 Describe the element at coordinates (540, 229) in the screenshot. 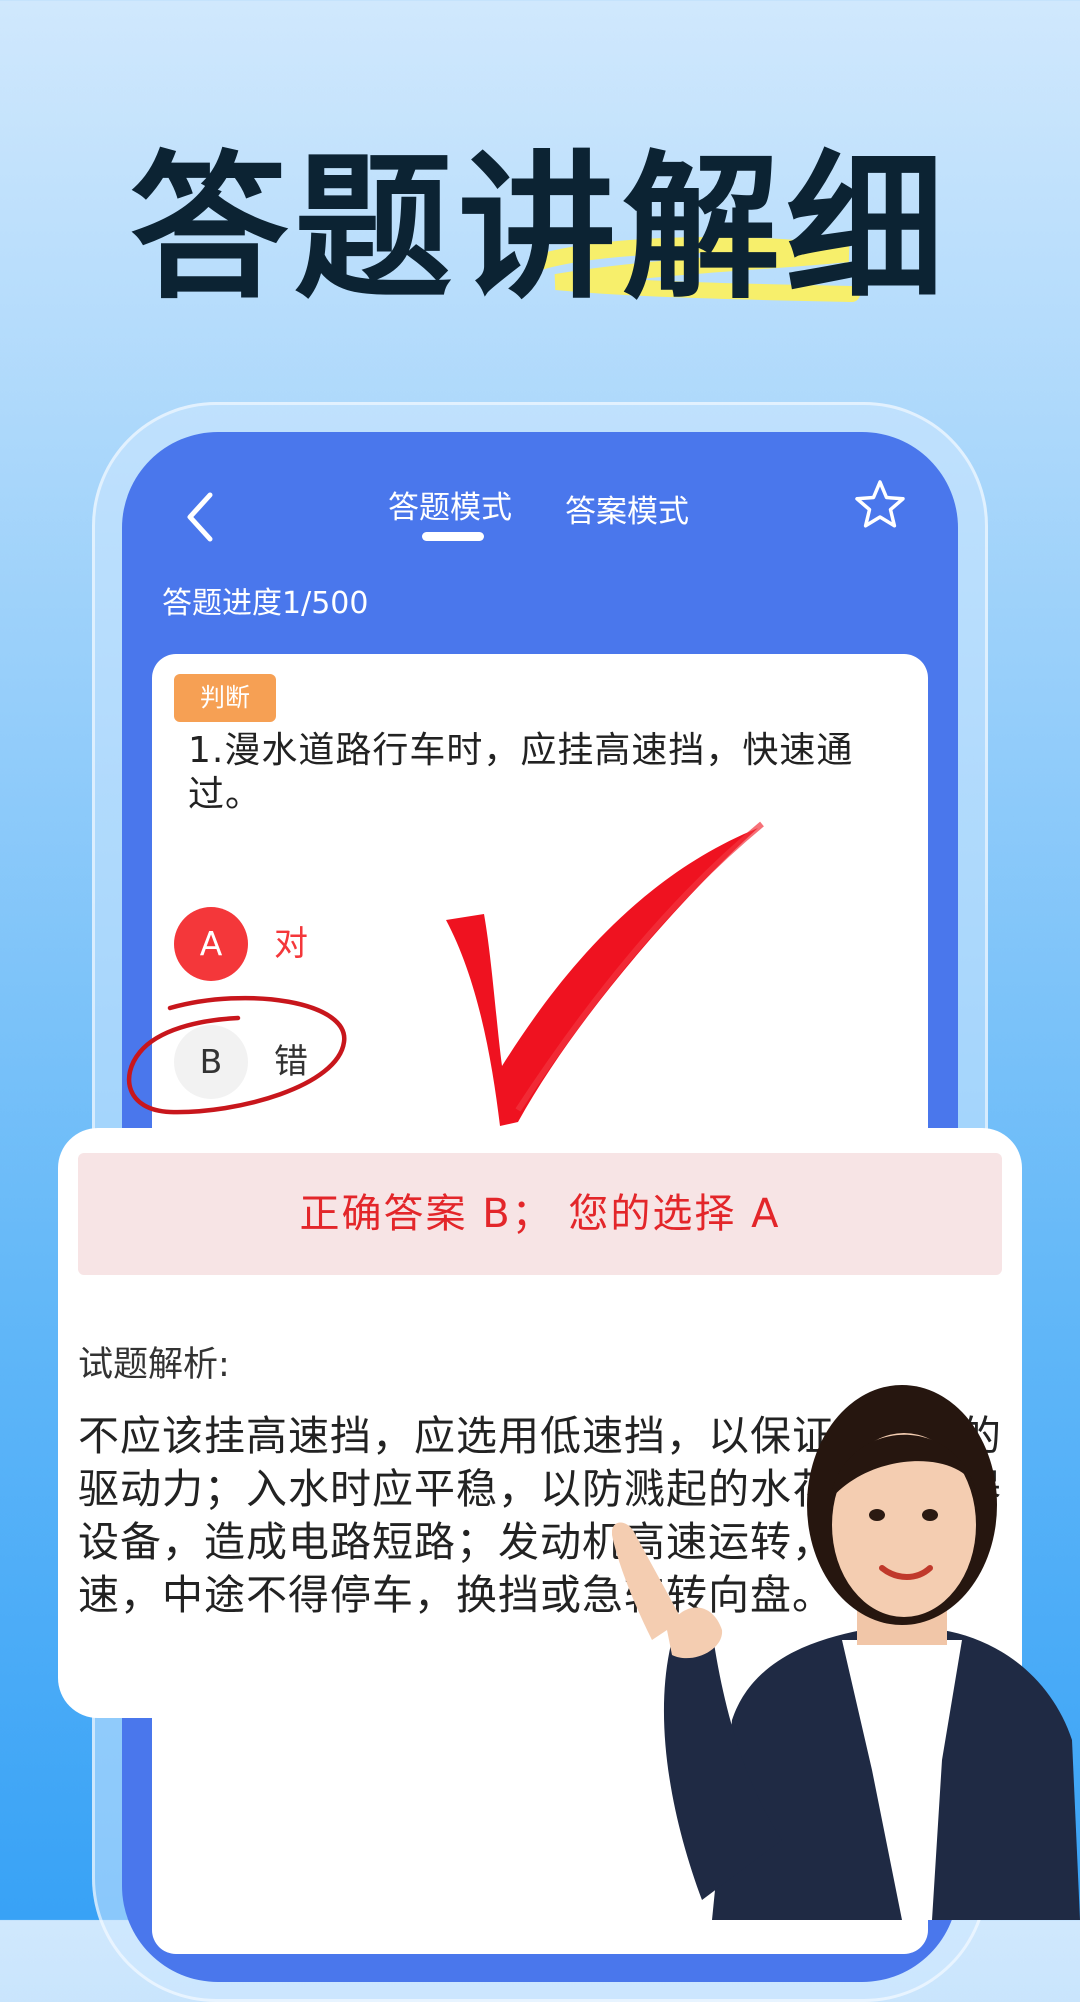

I see `headline: 答题讲解细` at that location.